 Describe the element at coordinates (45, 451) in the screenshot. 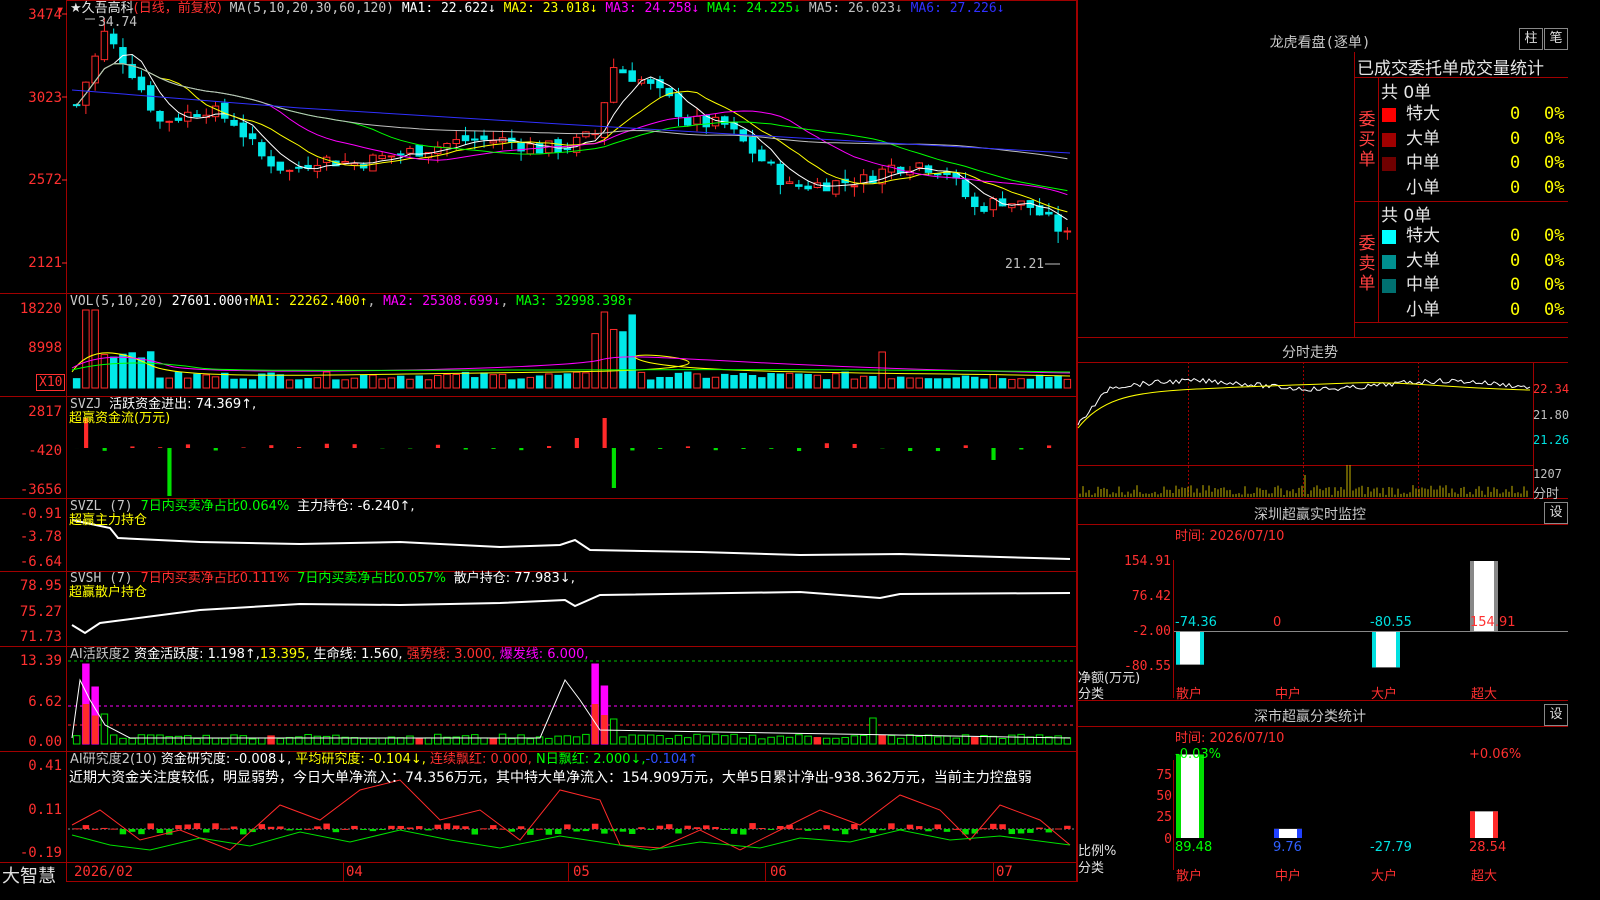

I see `y-tick: -420` at that location.